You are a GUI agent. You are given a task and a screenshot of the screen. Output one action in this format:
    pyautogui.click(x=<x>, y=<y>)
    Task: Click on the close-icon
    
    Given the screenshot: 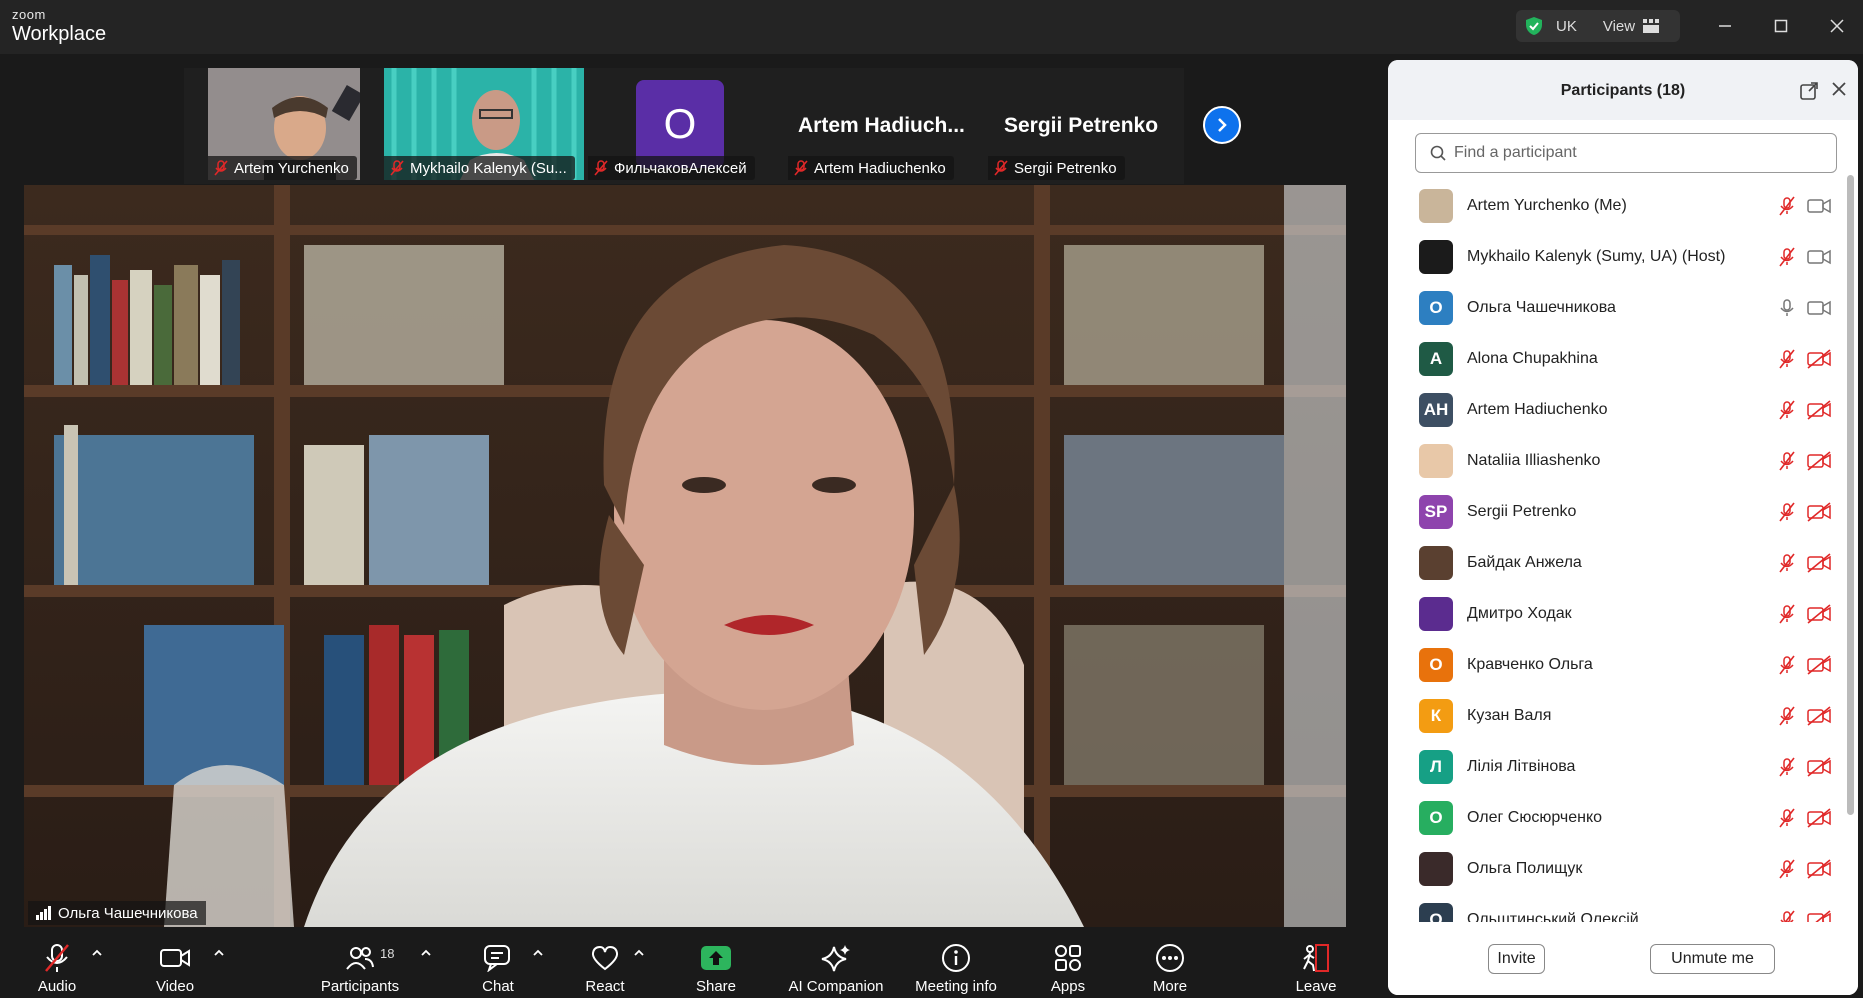 What is the action you would take?
    pyautogui.click(x=1837, y=26)
    